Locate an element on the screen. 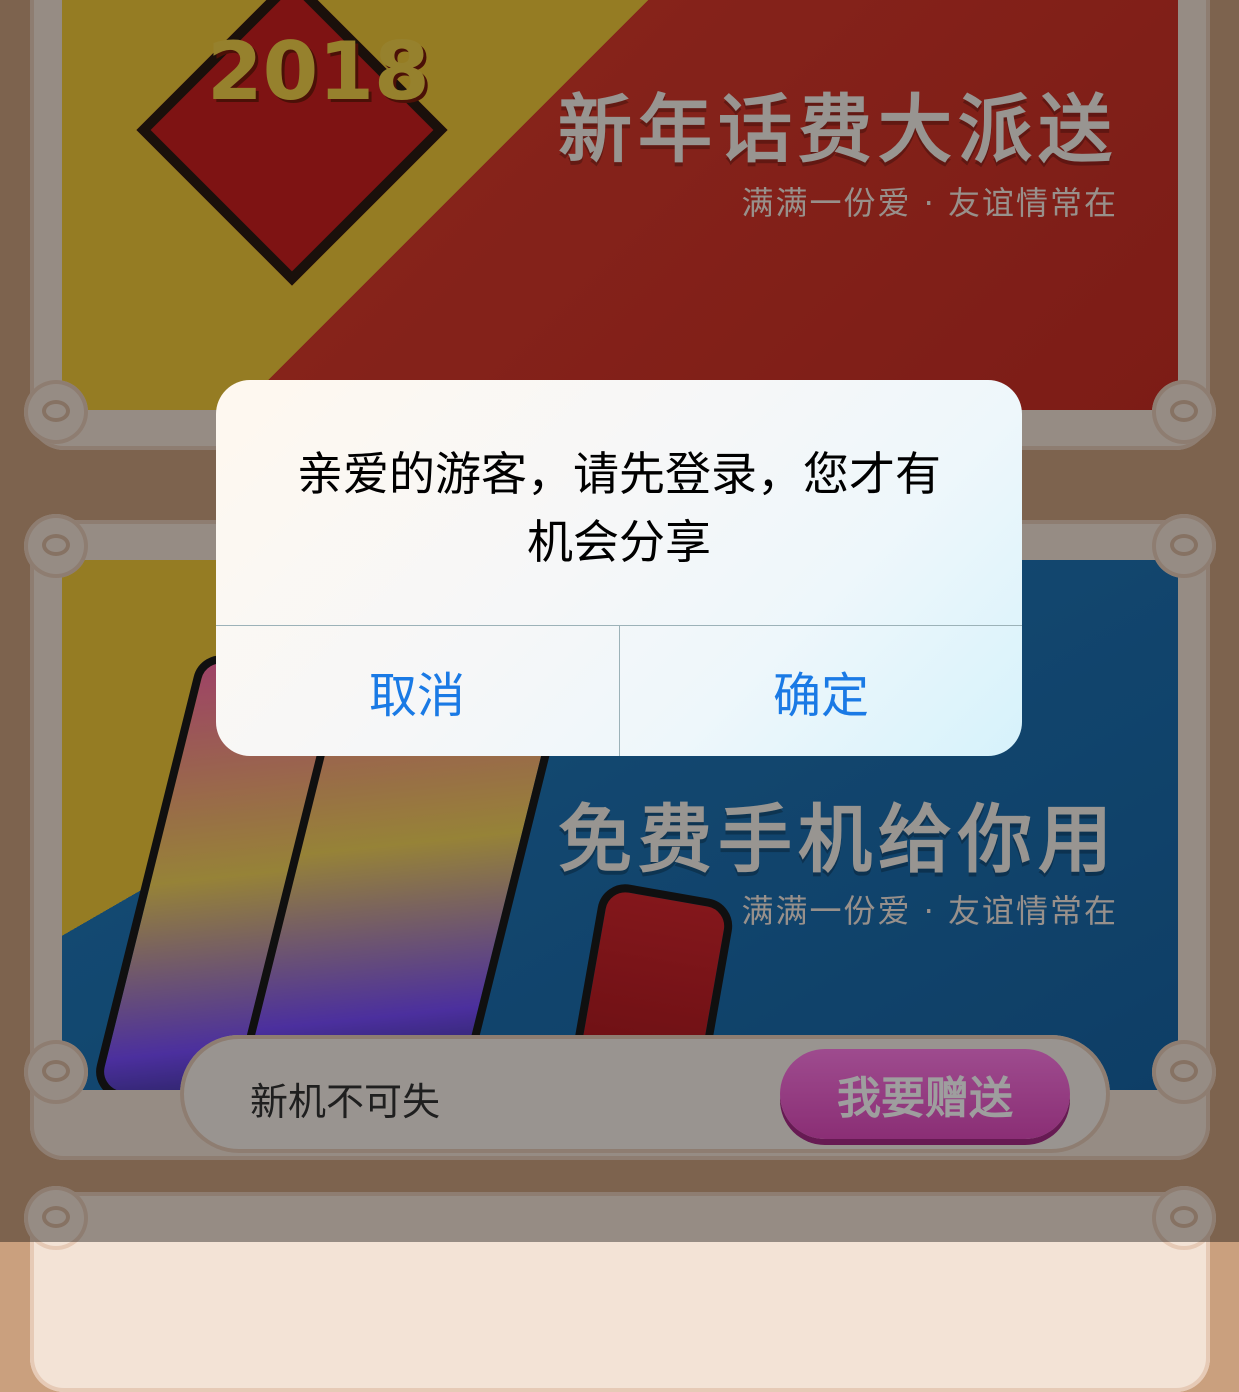  alert-message: 亲爱的游客，请先登录，您才有机会分享 is located at coordinates (619, 508).